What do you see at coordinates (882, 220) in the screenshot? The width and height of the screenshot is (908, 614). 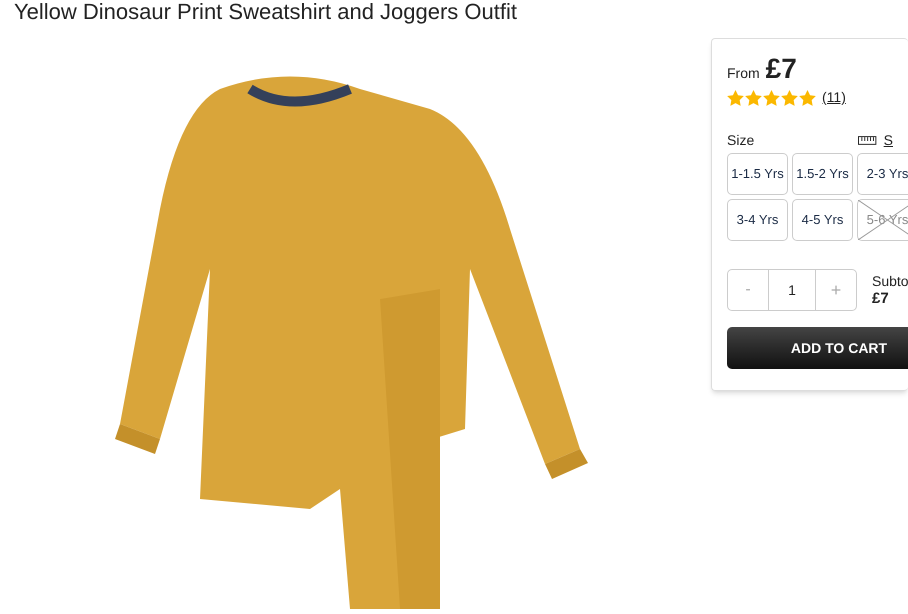 I see `size-option: 5-6 Yrs` at bounding box center [882, 220].